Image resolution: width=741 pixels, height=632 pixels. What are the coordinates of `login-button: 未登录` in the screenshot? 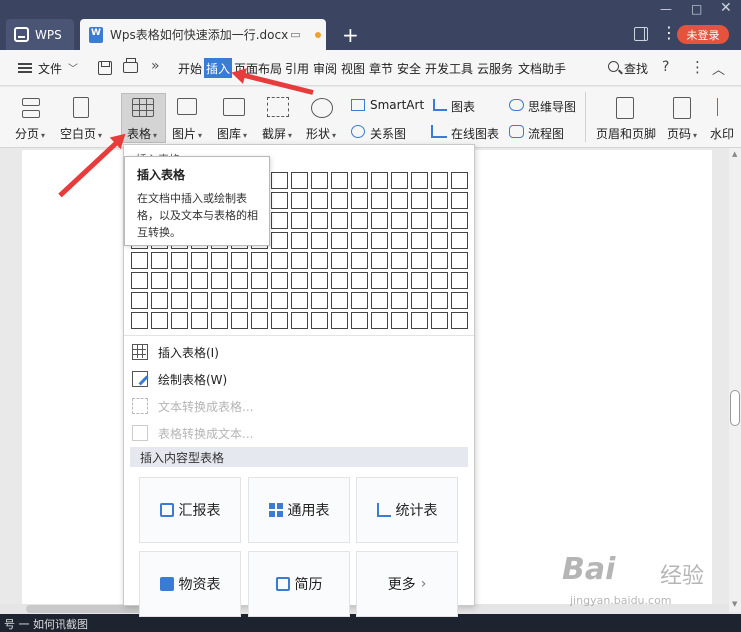 It's located at (703, 34).